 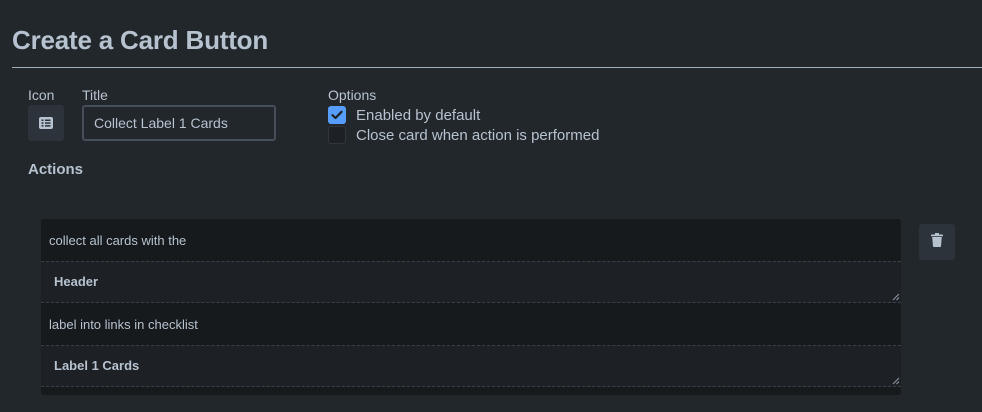 I want to click on page-title: Create a Card Button, so click(x=140, y=40).